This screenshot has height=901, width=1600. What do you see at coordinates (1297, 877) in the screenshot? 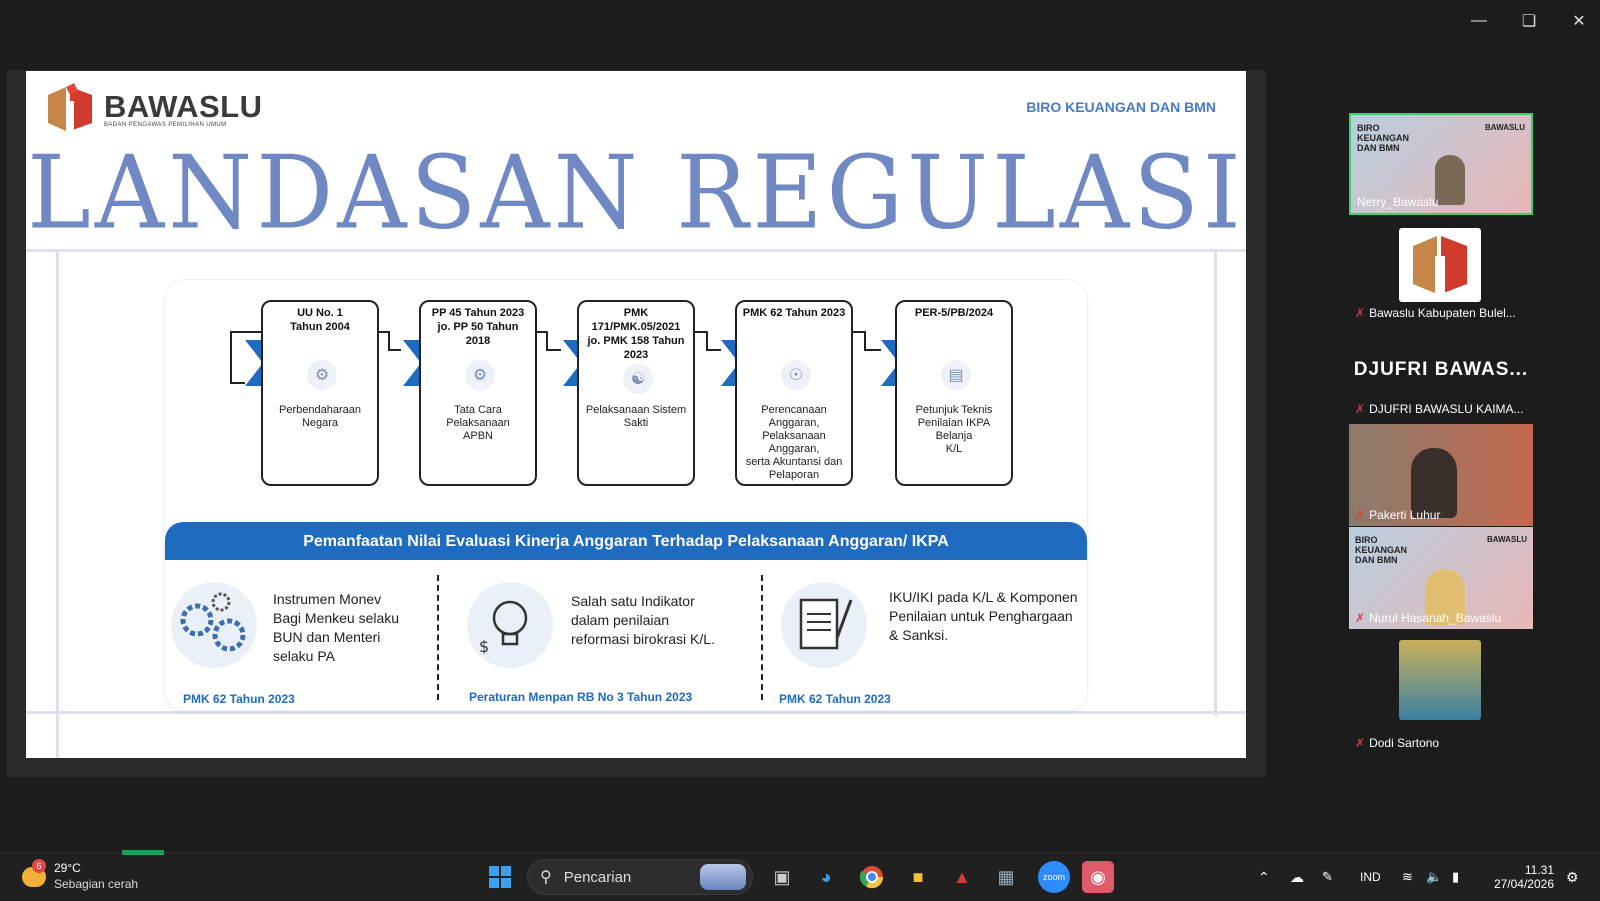
I see `onedrive-icon: ☁` at bounding box center [1297, 877].